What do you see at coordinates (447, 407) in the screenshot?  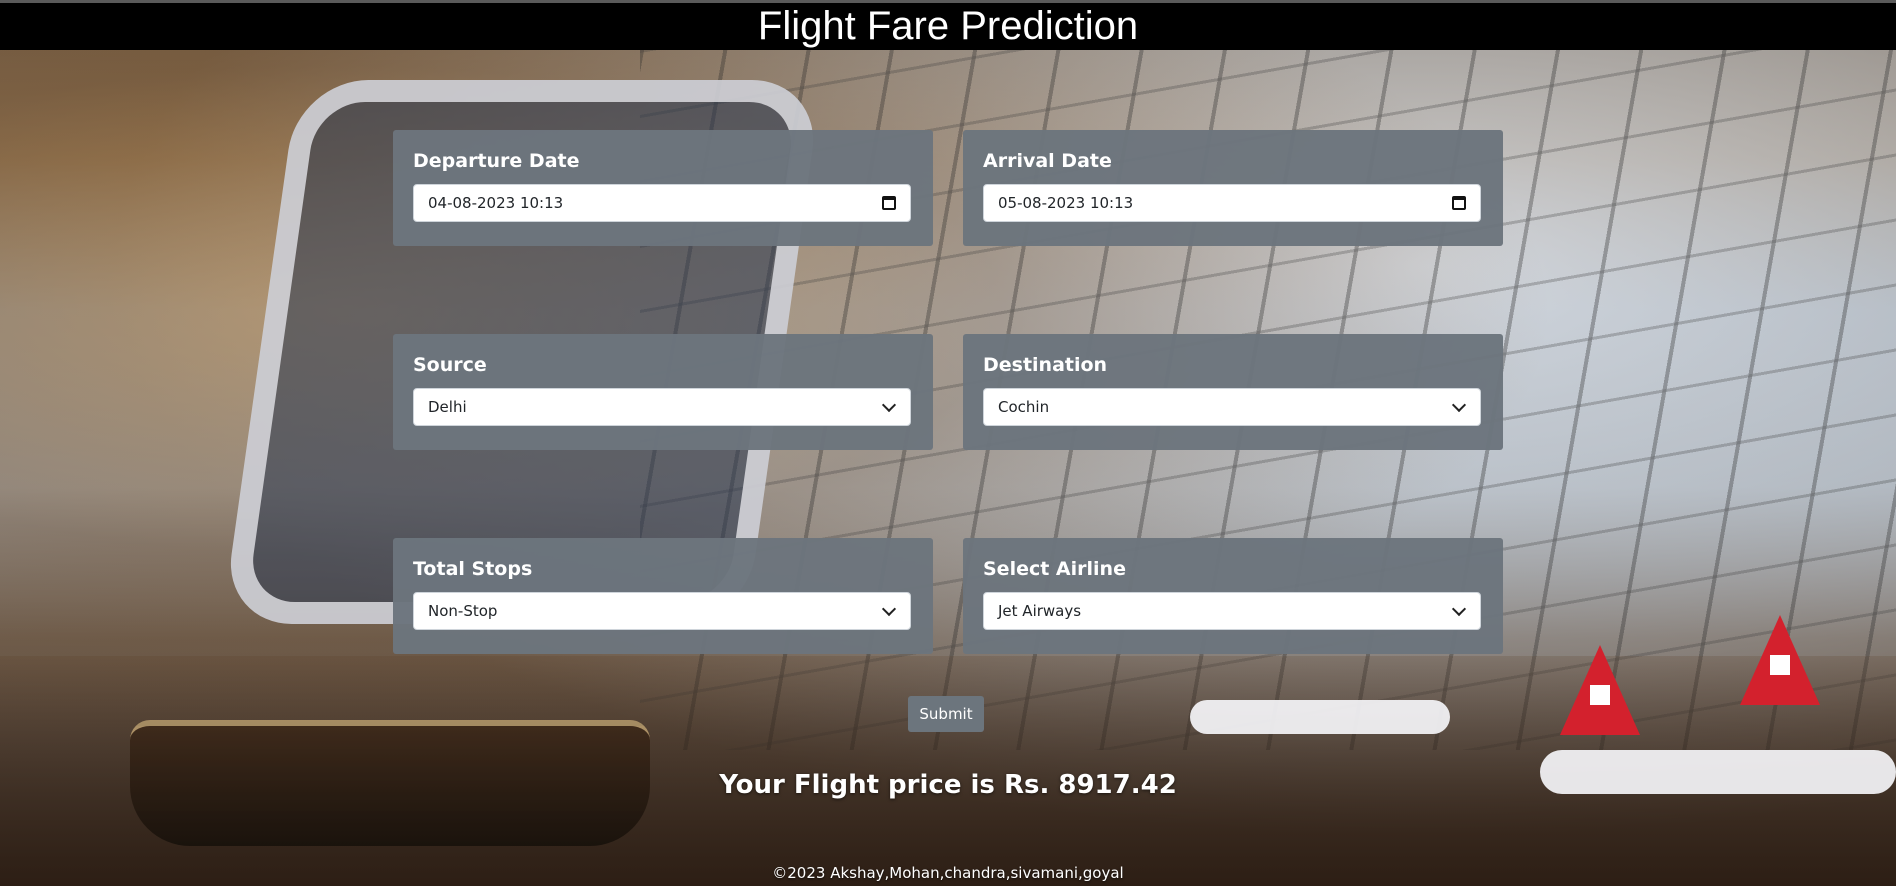 I see `source-selected-value: Delhi` at bounding box center [447, 407].